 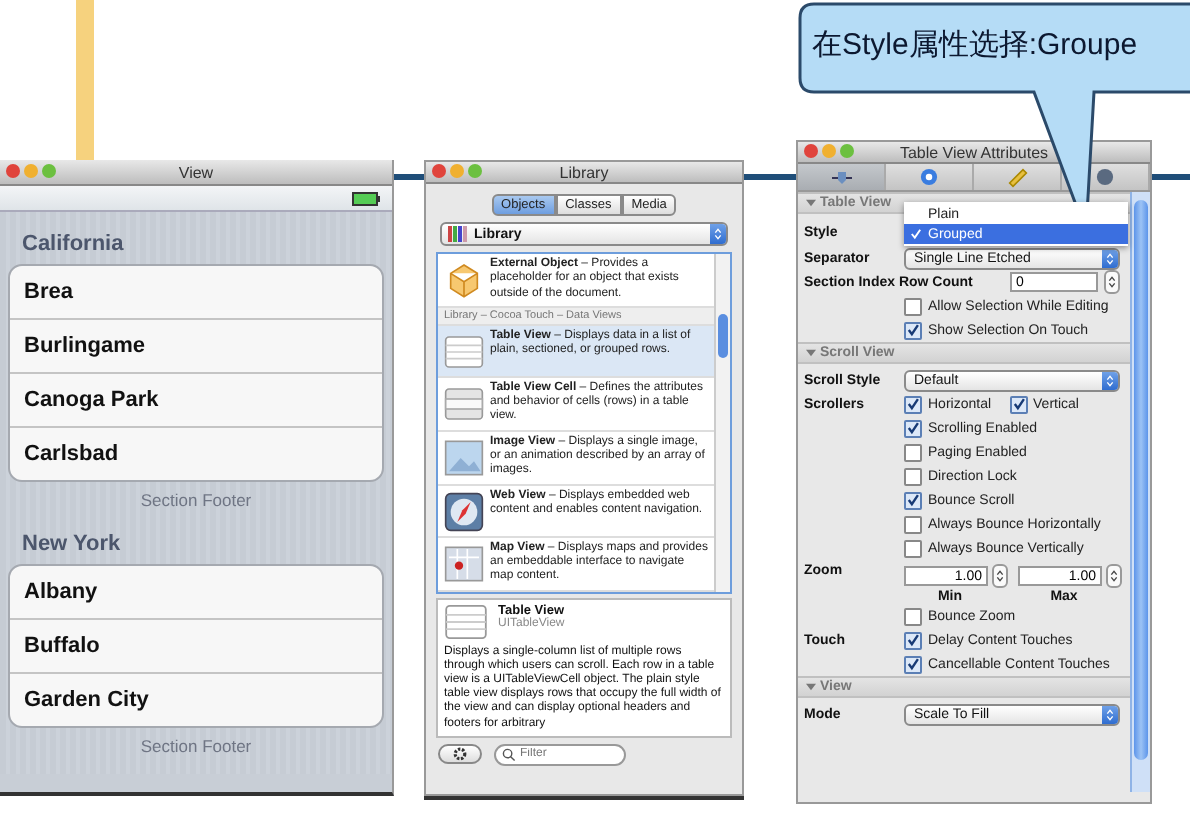 What do you see at coordinates (73, 245) in the screenshot?
I see `section-header: California` at bounding box center [73, 245].